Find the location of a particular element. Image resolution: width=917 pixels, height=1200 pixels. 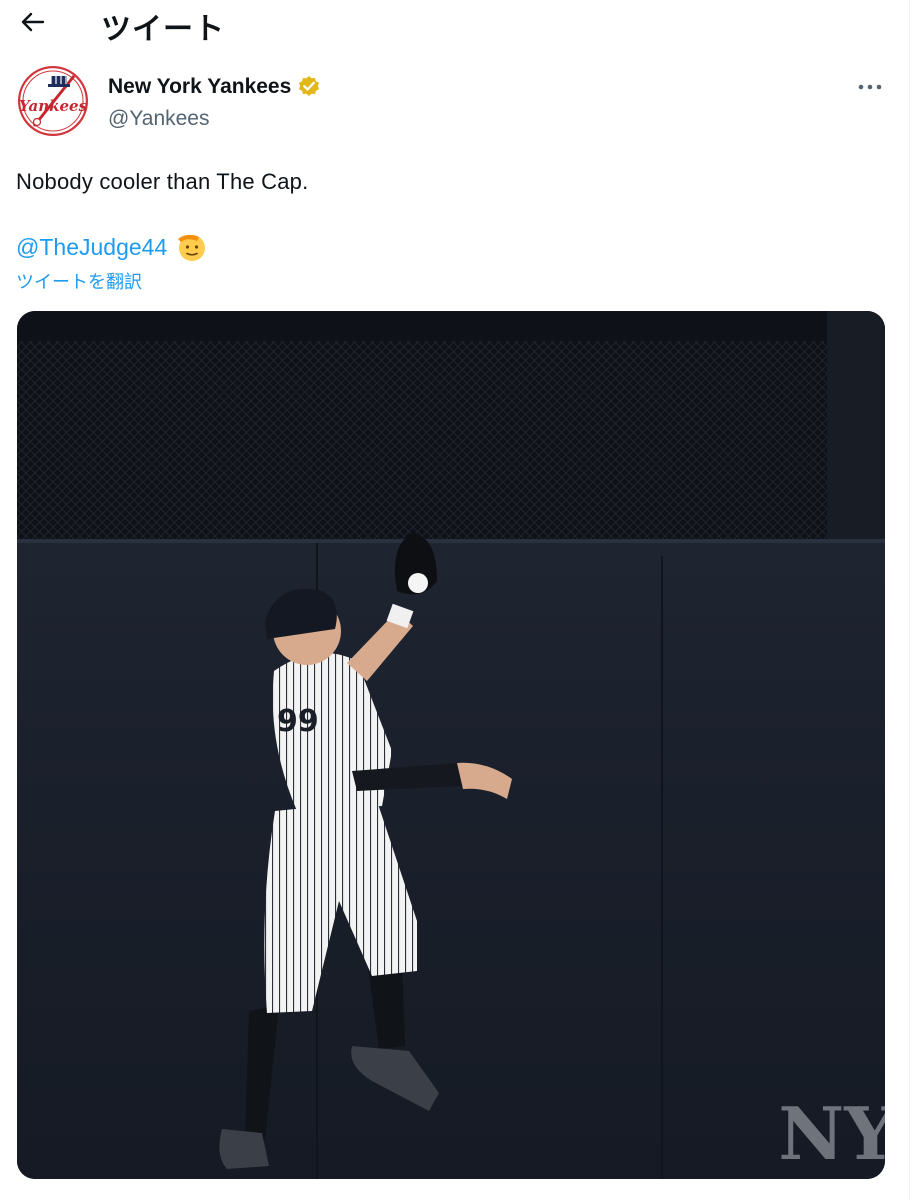

back-arrow-icon is located at coordinates (33, 22).